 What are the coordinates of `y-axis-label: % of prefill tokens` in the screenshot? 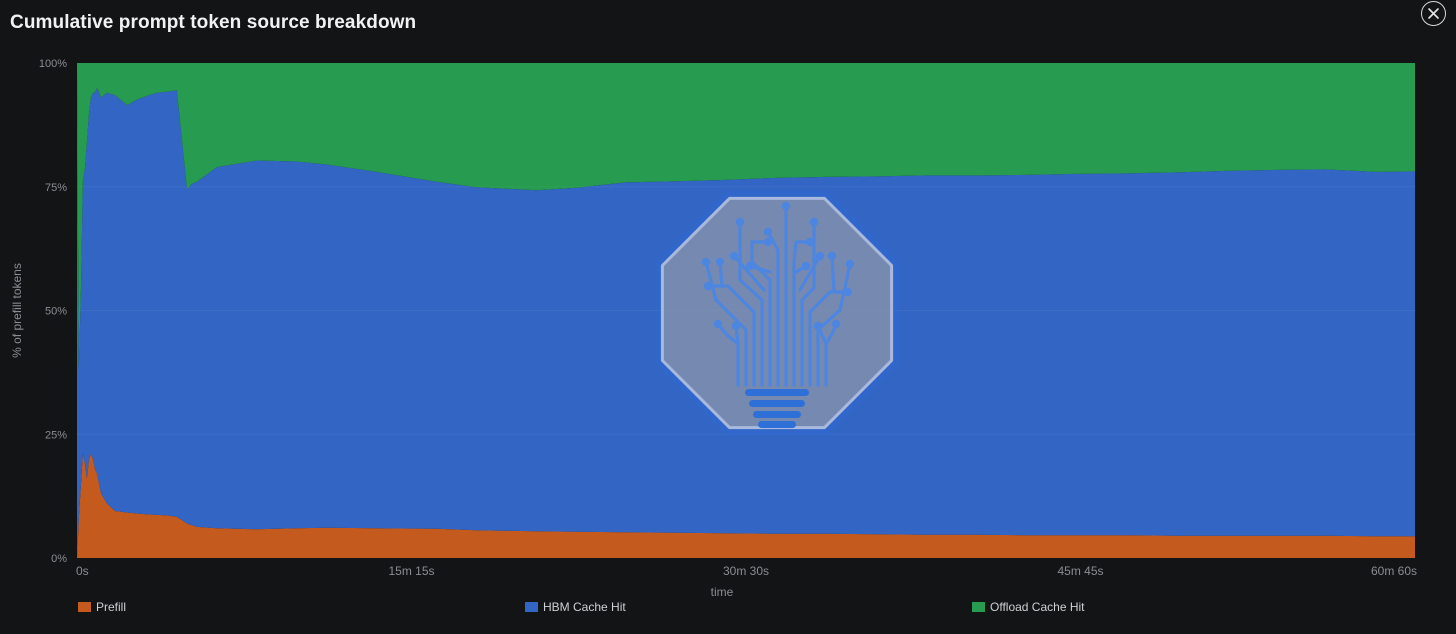 It's located at (17, 310).